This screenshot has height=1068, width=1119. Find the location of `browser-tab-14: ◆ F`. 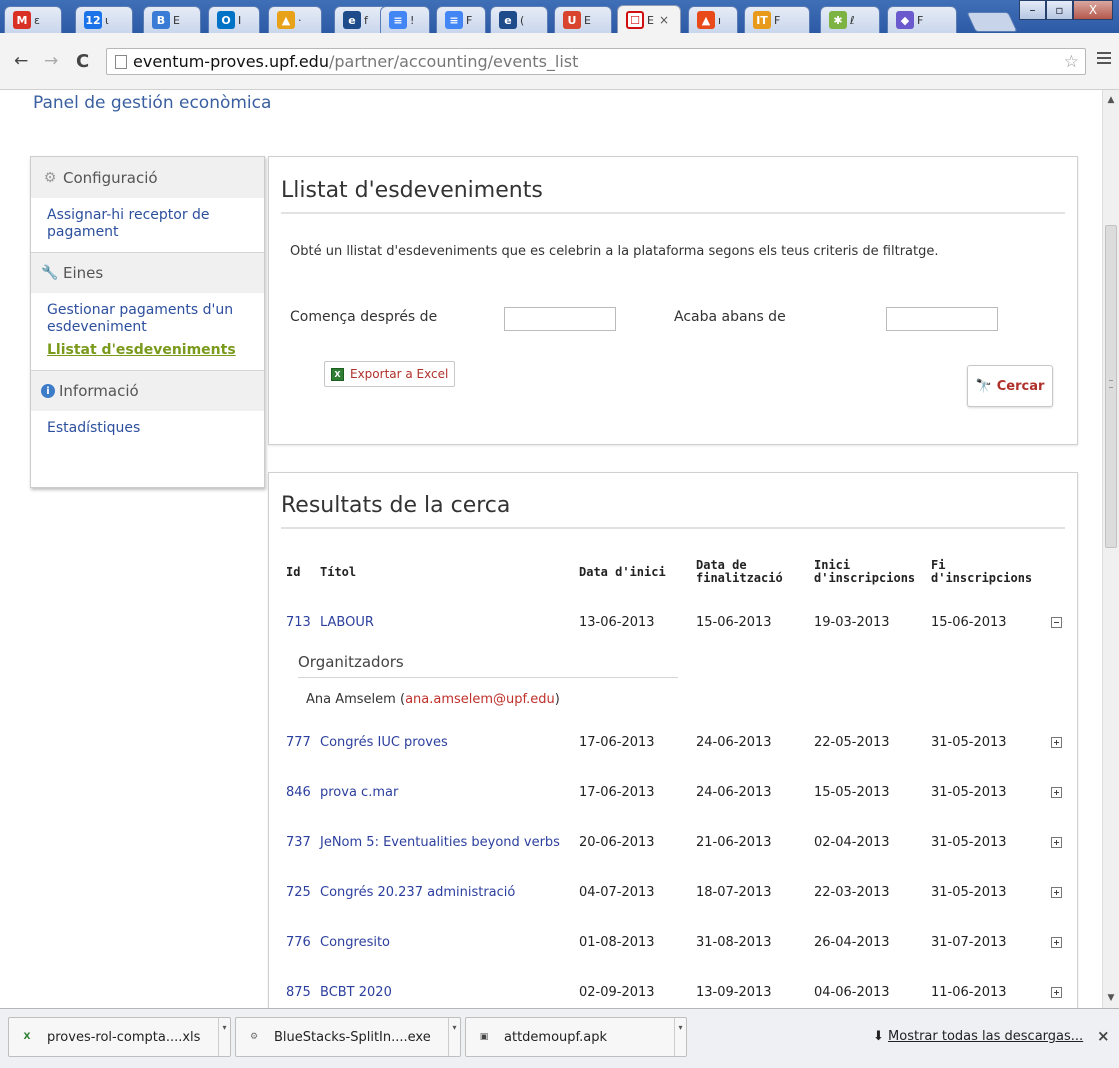

browser-tab-14: ◆ F is located at coordinates (922, 19).